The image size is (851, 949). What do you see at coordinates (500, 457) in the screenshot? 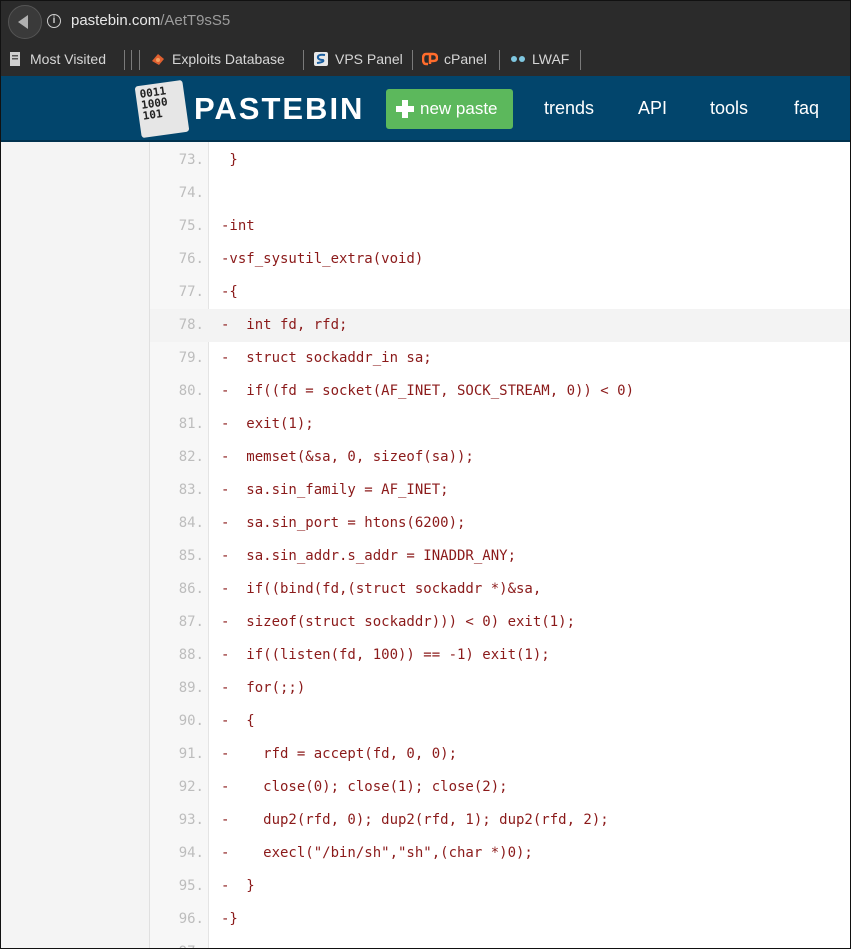
I see `code-line: 82. - memset(&sa, 0, sizeof(sa));` at bounding box center [500, 457].